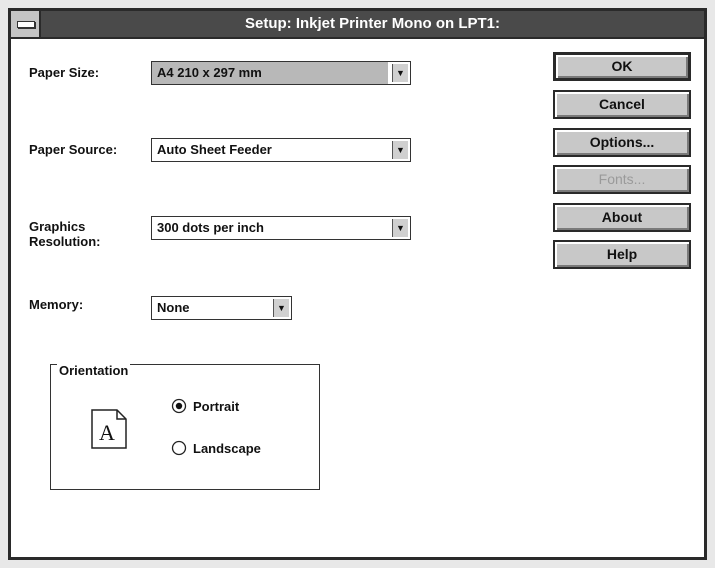  I want to click on paper-source-value: Auto Sheet Feeder, so click(214, 149).